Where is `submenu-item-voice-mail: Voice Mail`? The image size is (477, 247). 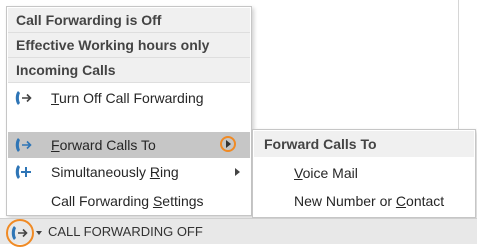 submenu-item-voice-mail: Voice Mail is located at coordinates (364, 173).